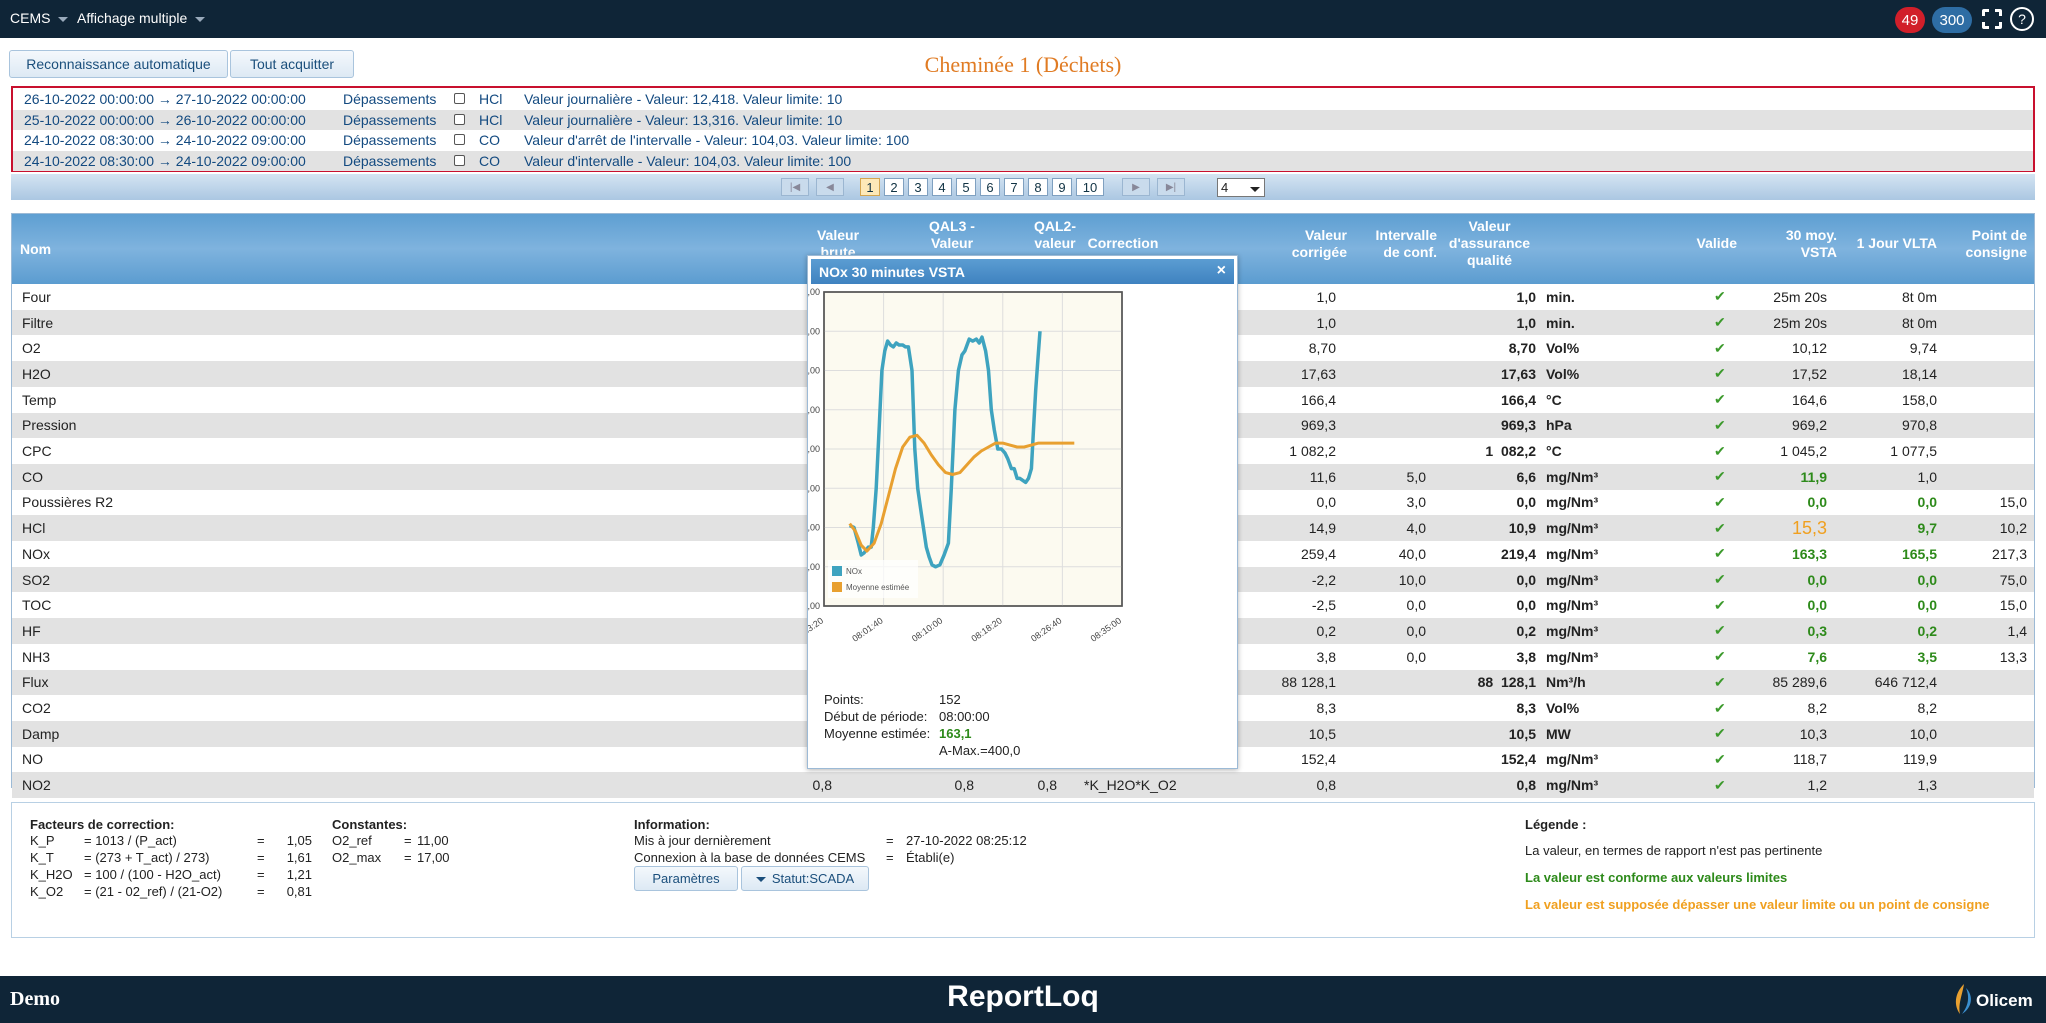  Describe the element at coordinates (370, 824) in the screenshot. I see `constants-title: Constantes:` at that location.